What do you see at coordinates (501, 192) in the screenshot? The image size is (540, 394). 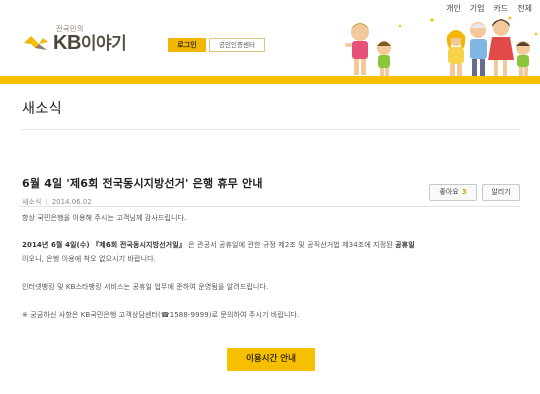 I see `share-button: 알리기` at bounding box center [501, 192].